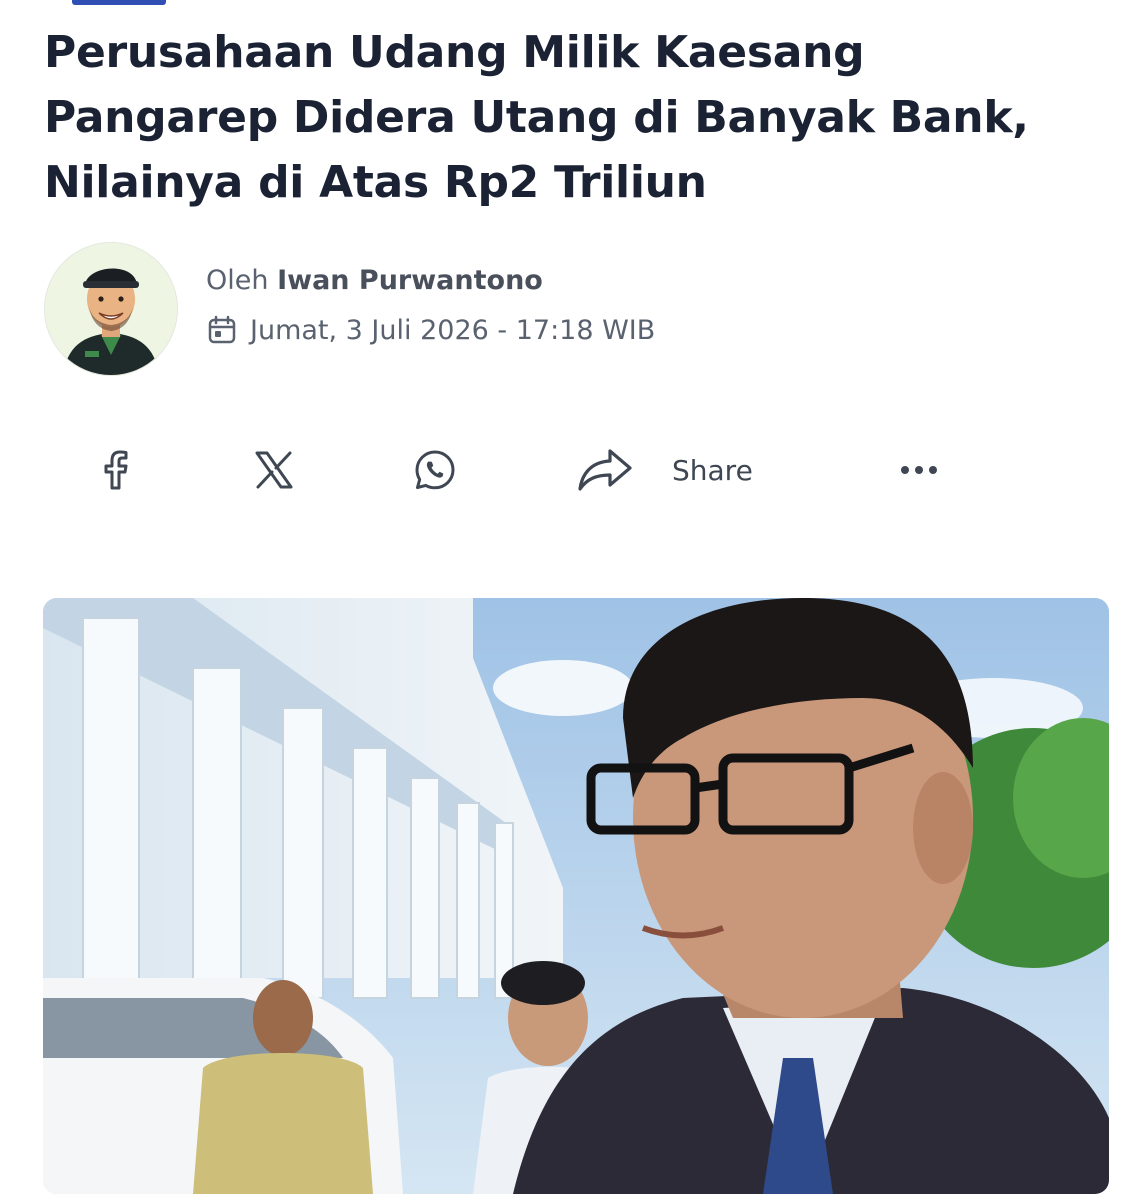 This screenshot has width=1142, height=1200. I want to click on calendar-icon, so click(222, 330).